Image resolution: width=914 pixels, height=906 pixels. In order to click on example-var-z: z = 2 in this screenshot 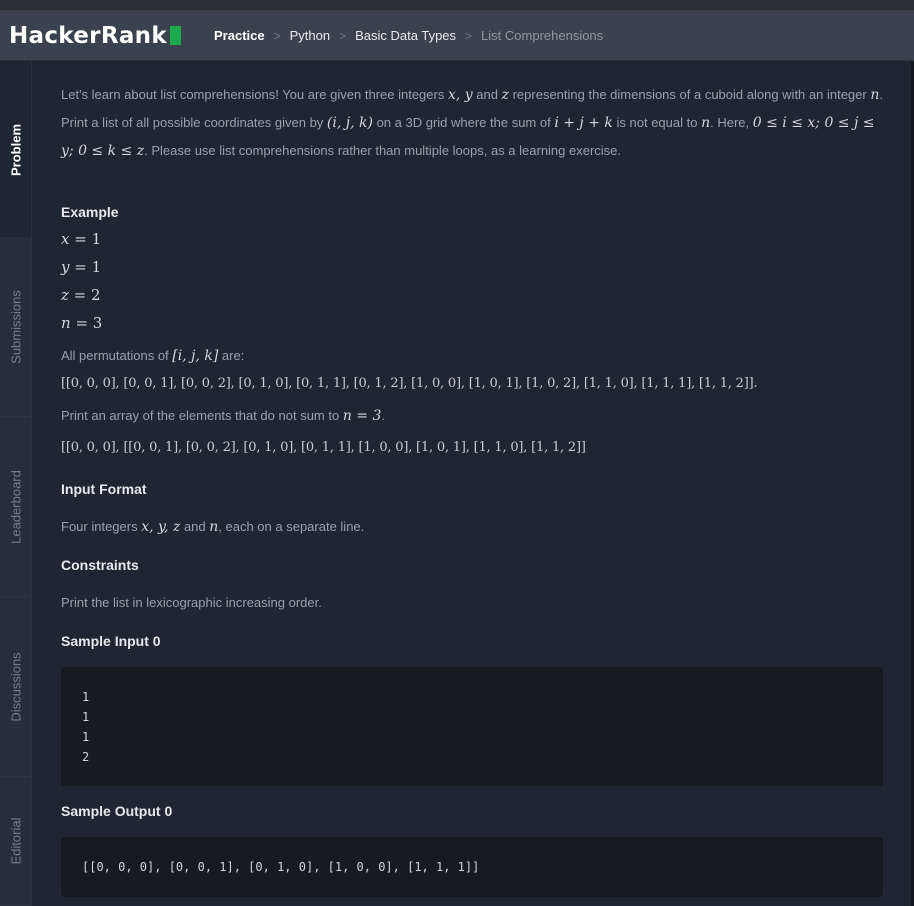, I will do `click(81, 295)`.